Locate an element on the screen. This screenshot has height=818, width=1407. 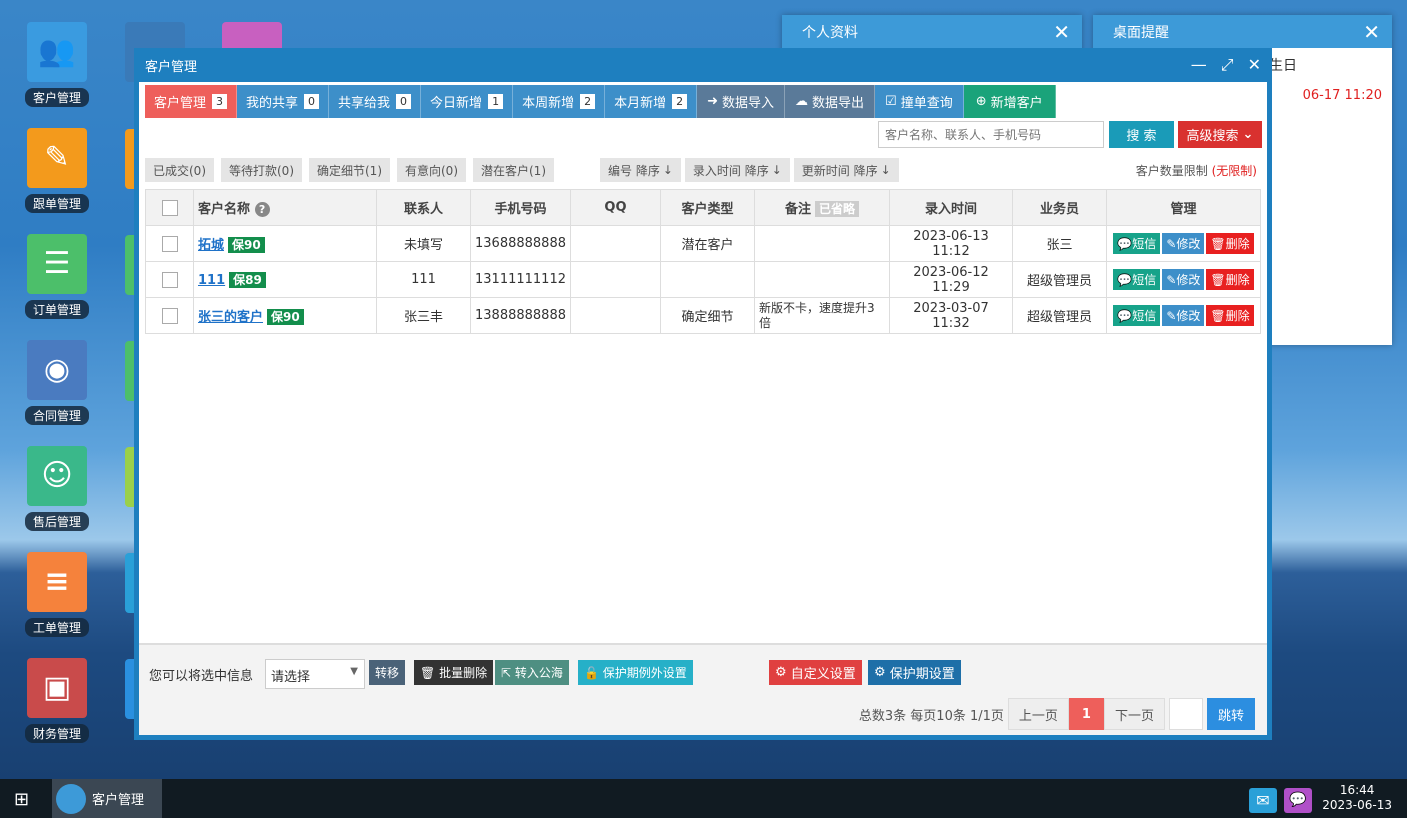
manage-cell: 💬短信✎修改🗑删除 is located at coordinates (1183, 244).